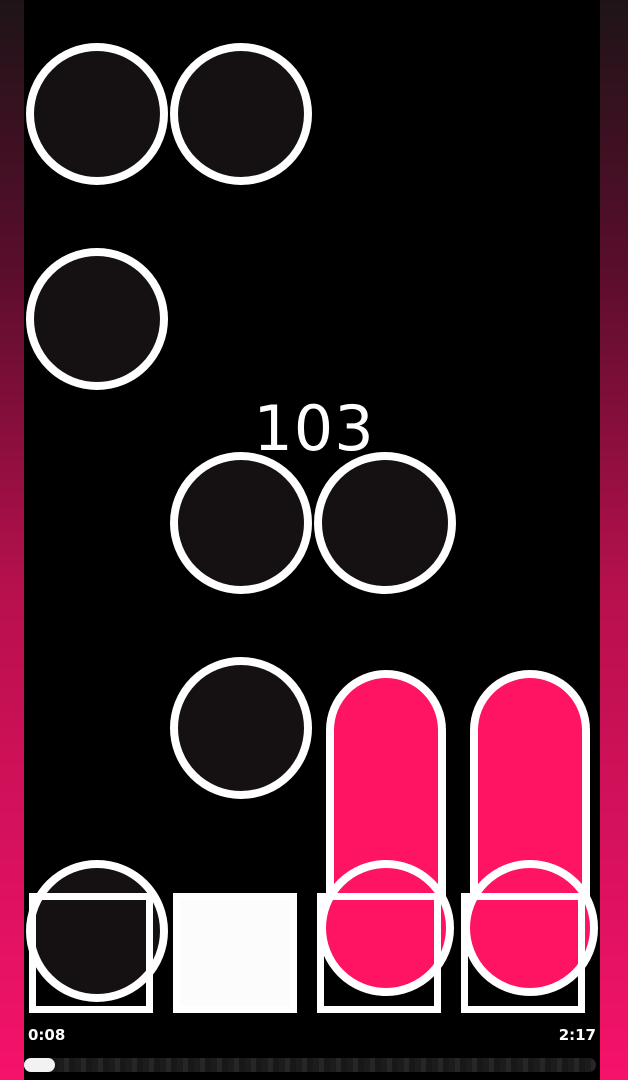 The width and height of the screenshot is (628, 1080). What do you see at coordinates (40, 1065) in the screenshot?
I see `song-progress-fill` at bounding box center [40, 1065].